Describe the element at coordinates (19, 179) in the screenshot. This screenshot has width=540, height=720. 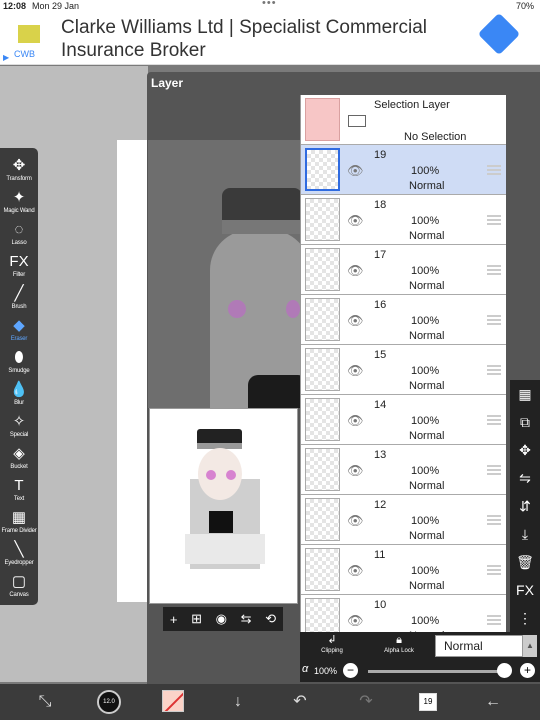
I see `tool-label: Transform` at that location.